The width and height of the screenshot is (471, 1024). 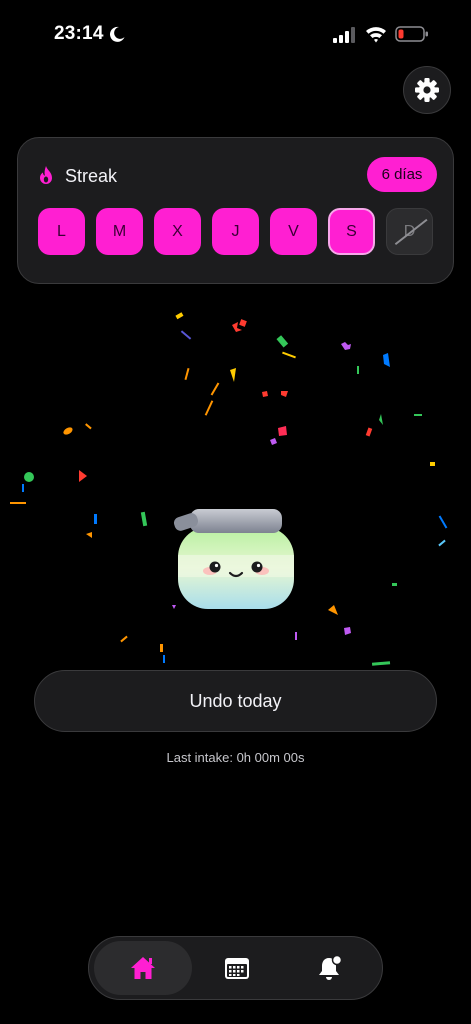 I want to click on calendar-icon, so click(x=237, y=968).